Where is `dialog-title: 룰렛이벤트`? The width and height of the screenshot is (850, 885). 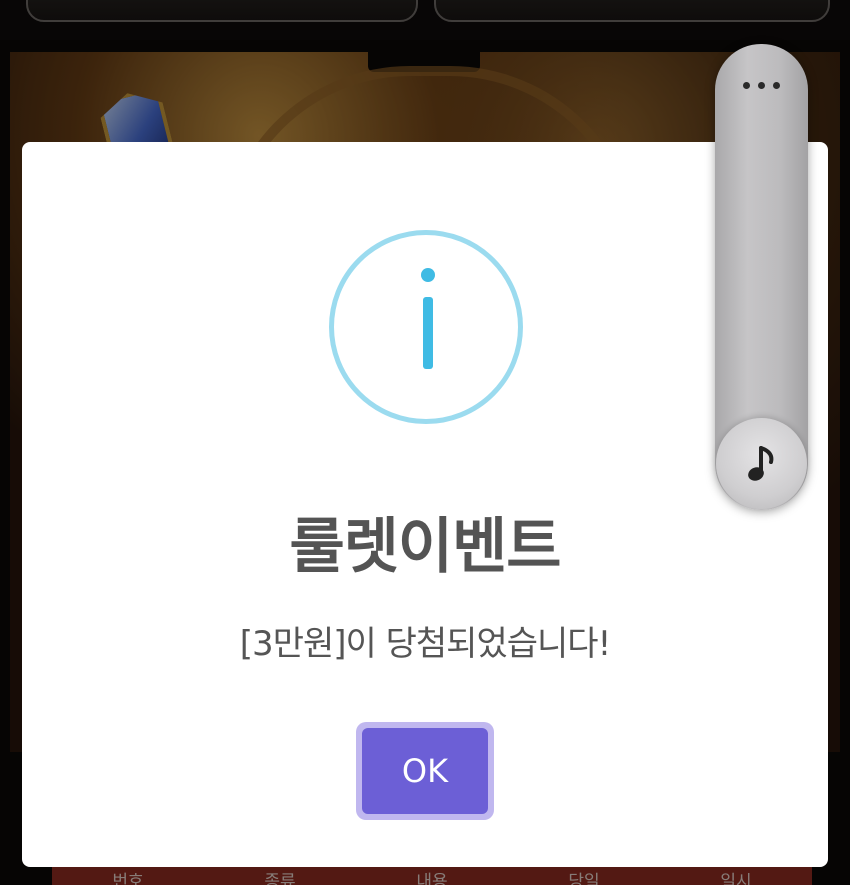 dialog-title: 룰렛이벤트 is located at coordinates (425, 547).